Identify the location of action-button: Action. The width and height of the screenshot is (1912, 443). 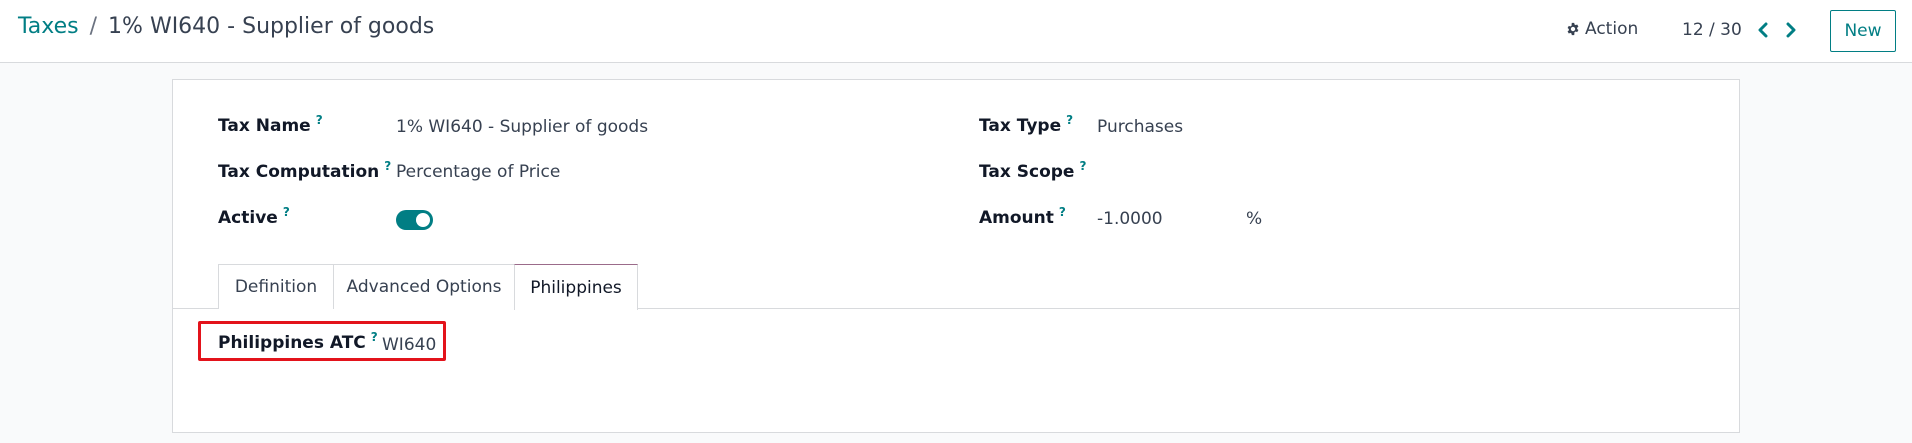
(1602, 29).